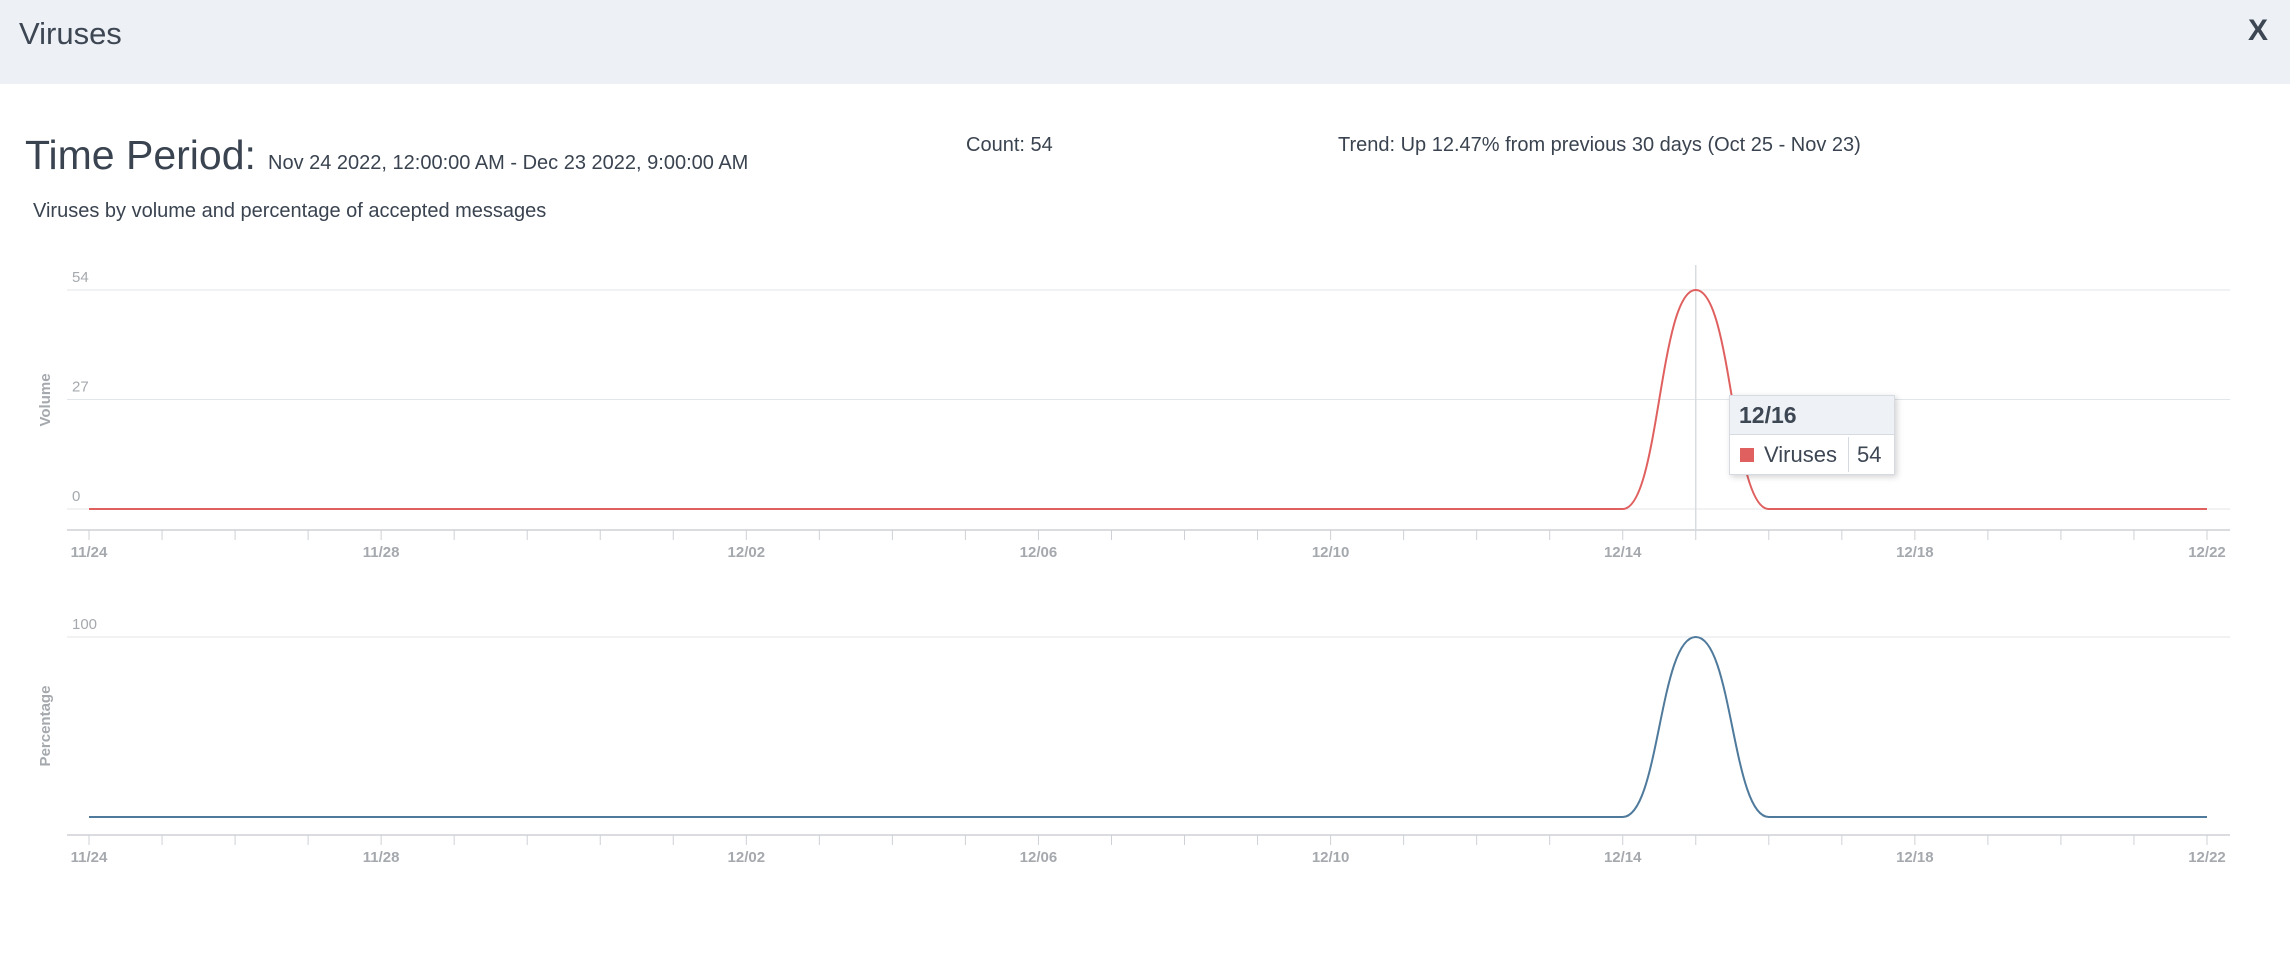 The height and width of the screenshot is (958, 2290). What do you see at coordinates (1869, 454) in the screenshot?
I see `tooltip-series-value: 54` at bounding box center [1869, 454].